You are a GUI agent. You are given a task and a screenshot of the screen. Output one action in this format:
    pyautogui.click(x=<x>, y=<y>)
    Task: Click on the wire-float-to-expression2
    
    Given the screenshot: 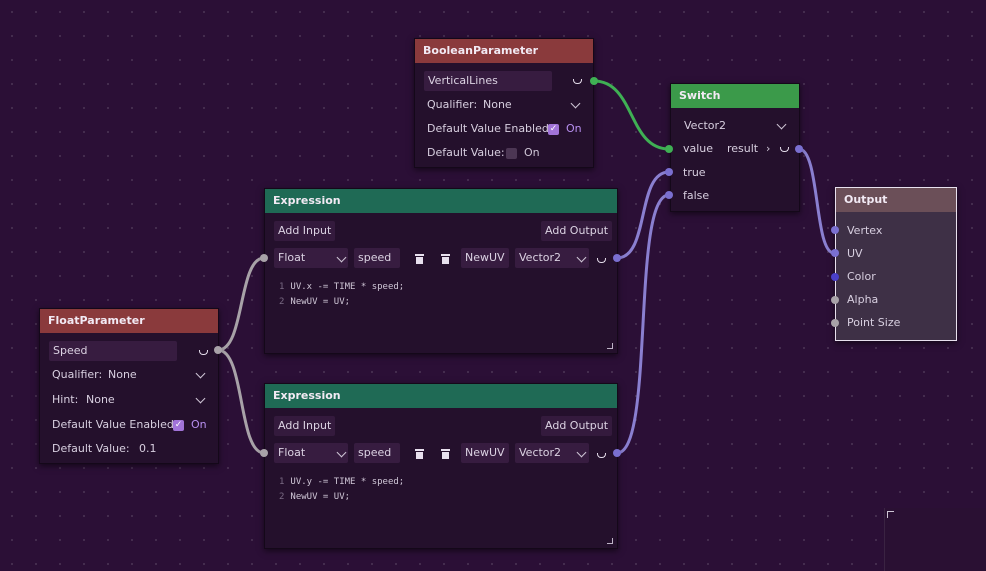 What is the action you would take?
    pyautogui.click(x=241, y=401)
    